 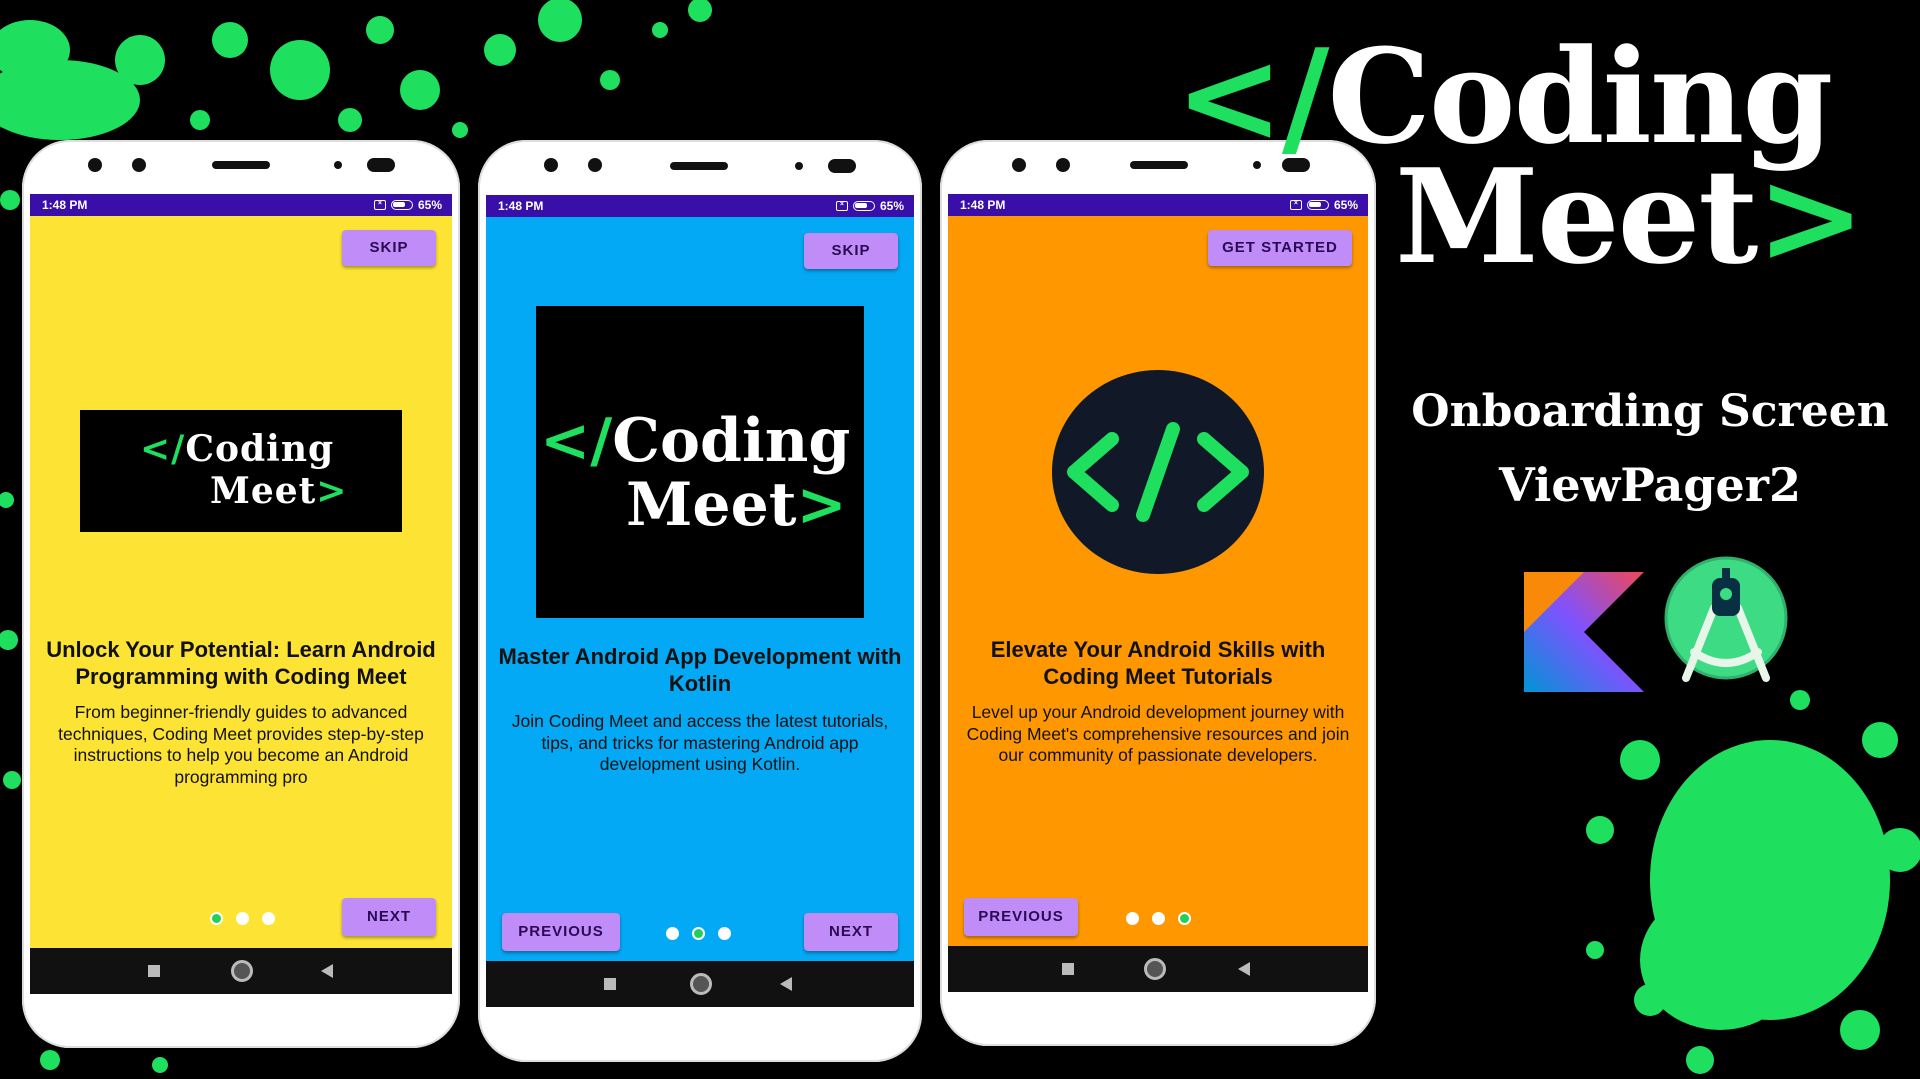 I want to click on kotlin-logo-icon, so click(x=1584, y=632).